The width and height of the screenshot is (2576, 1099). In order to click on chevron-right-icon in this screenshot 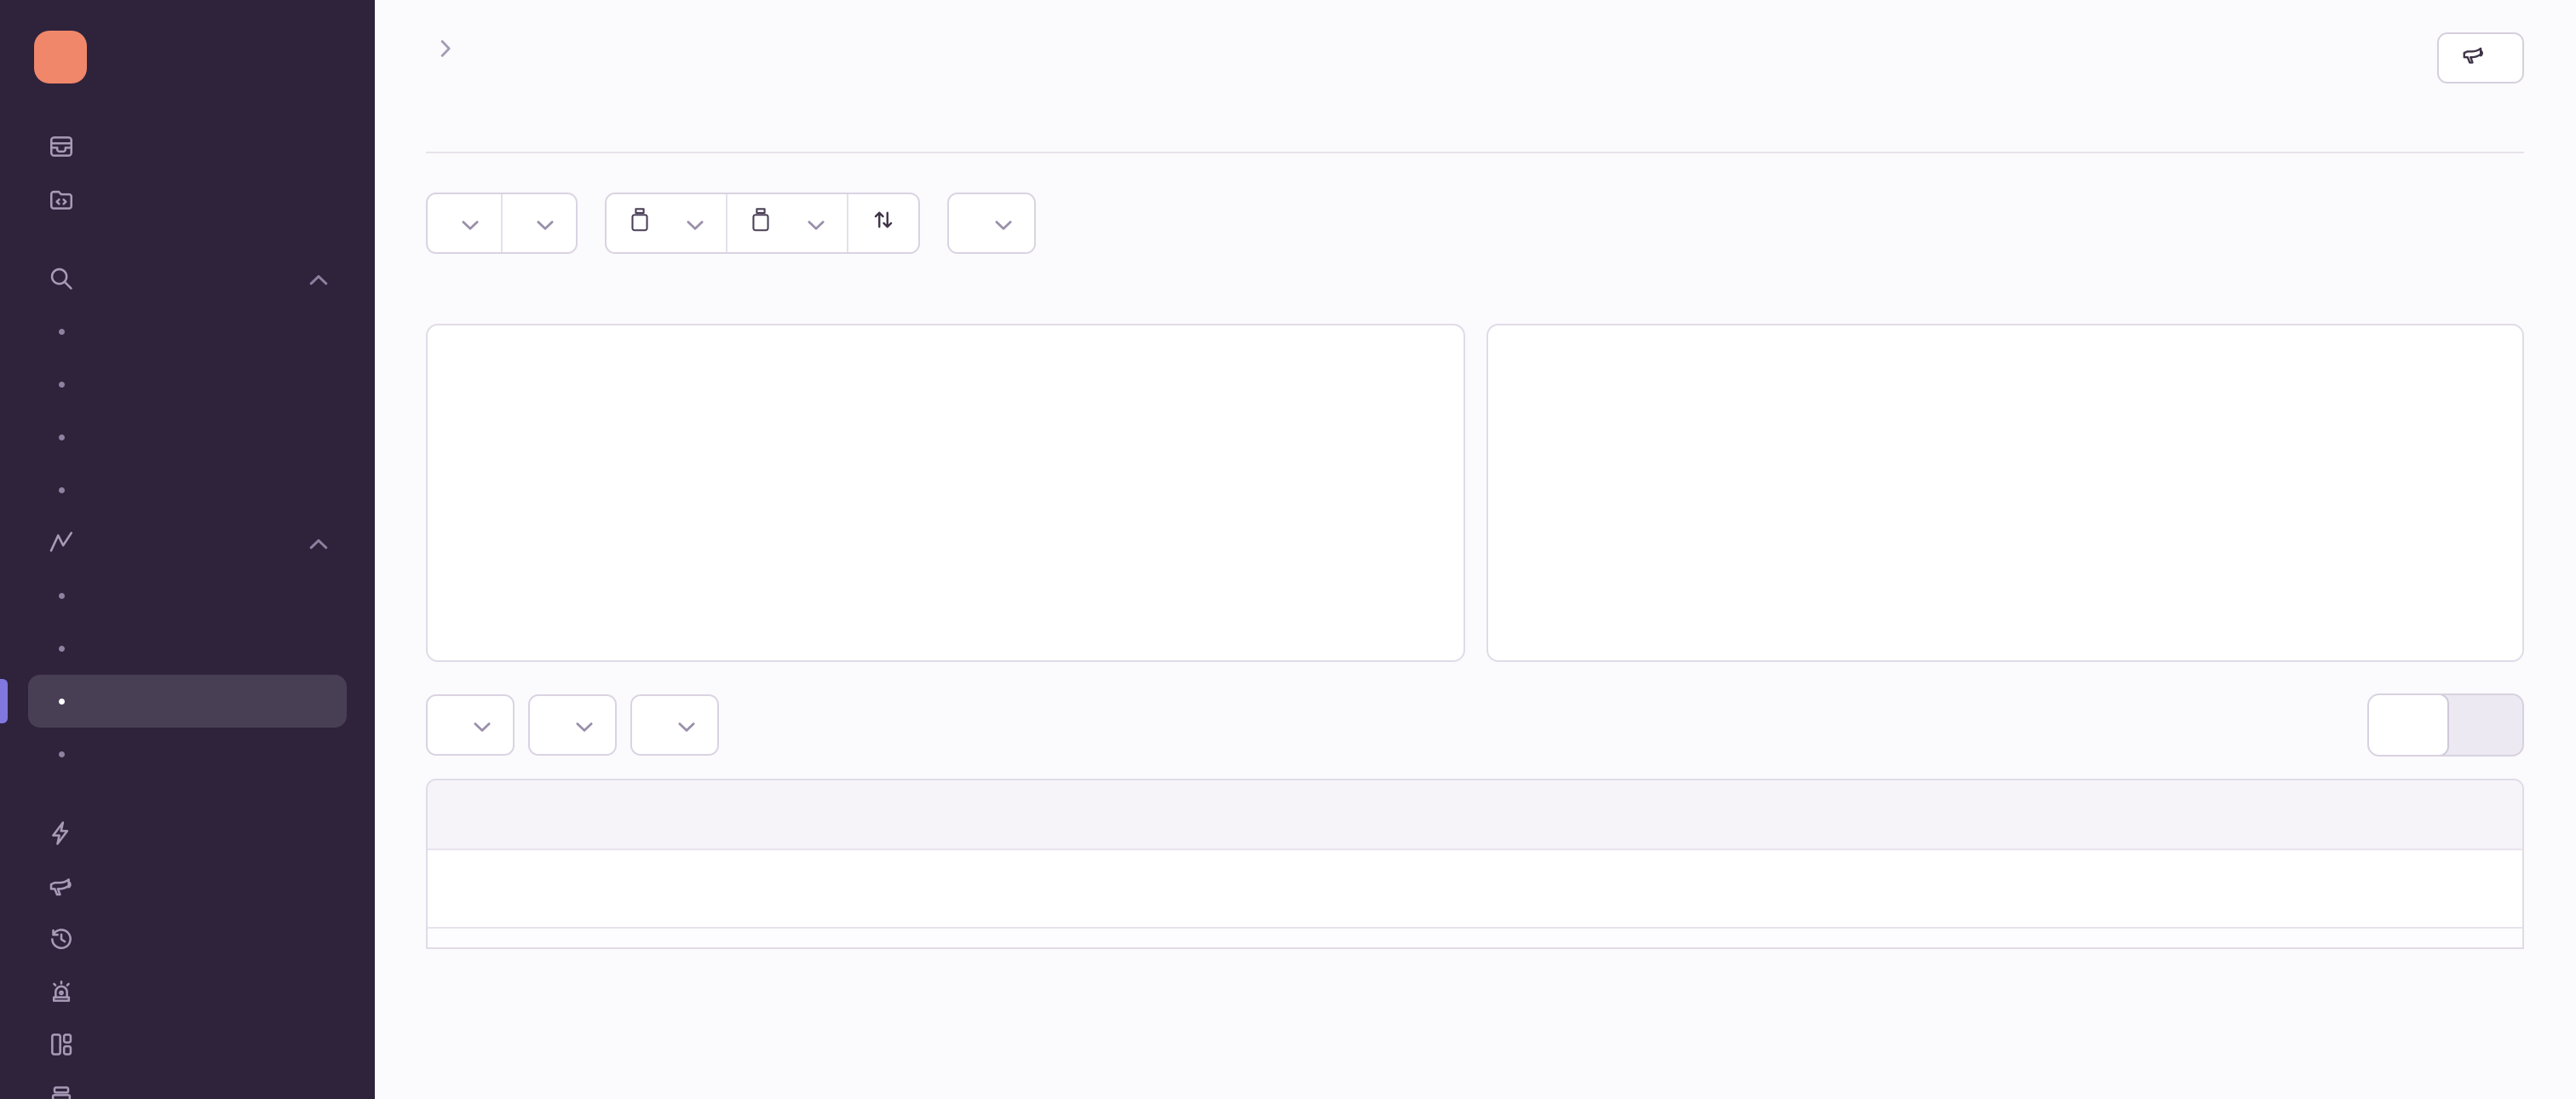, I will do `click(446, 48)`.